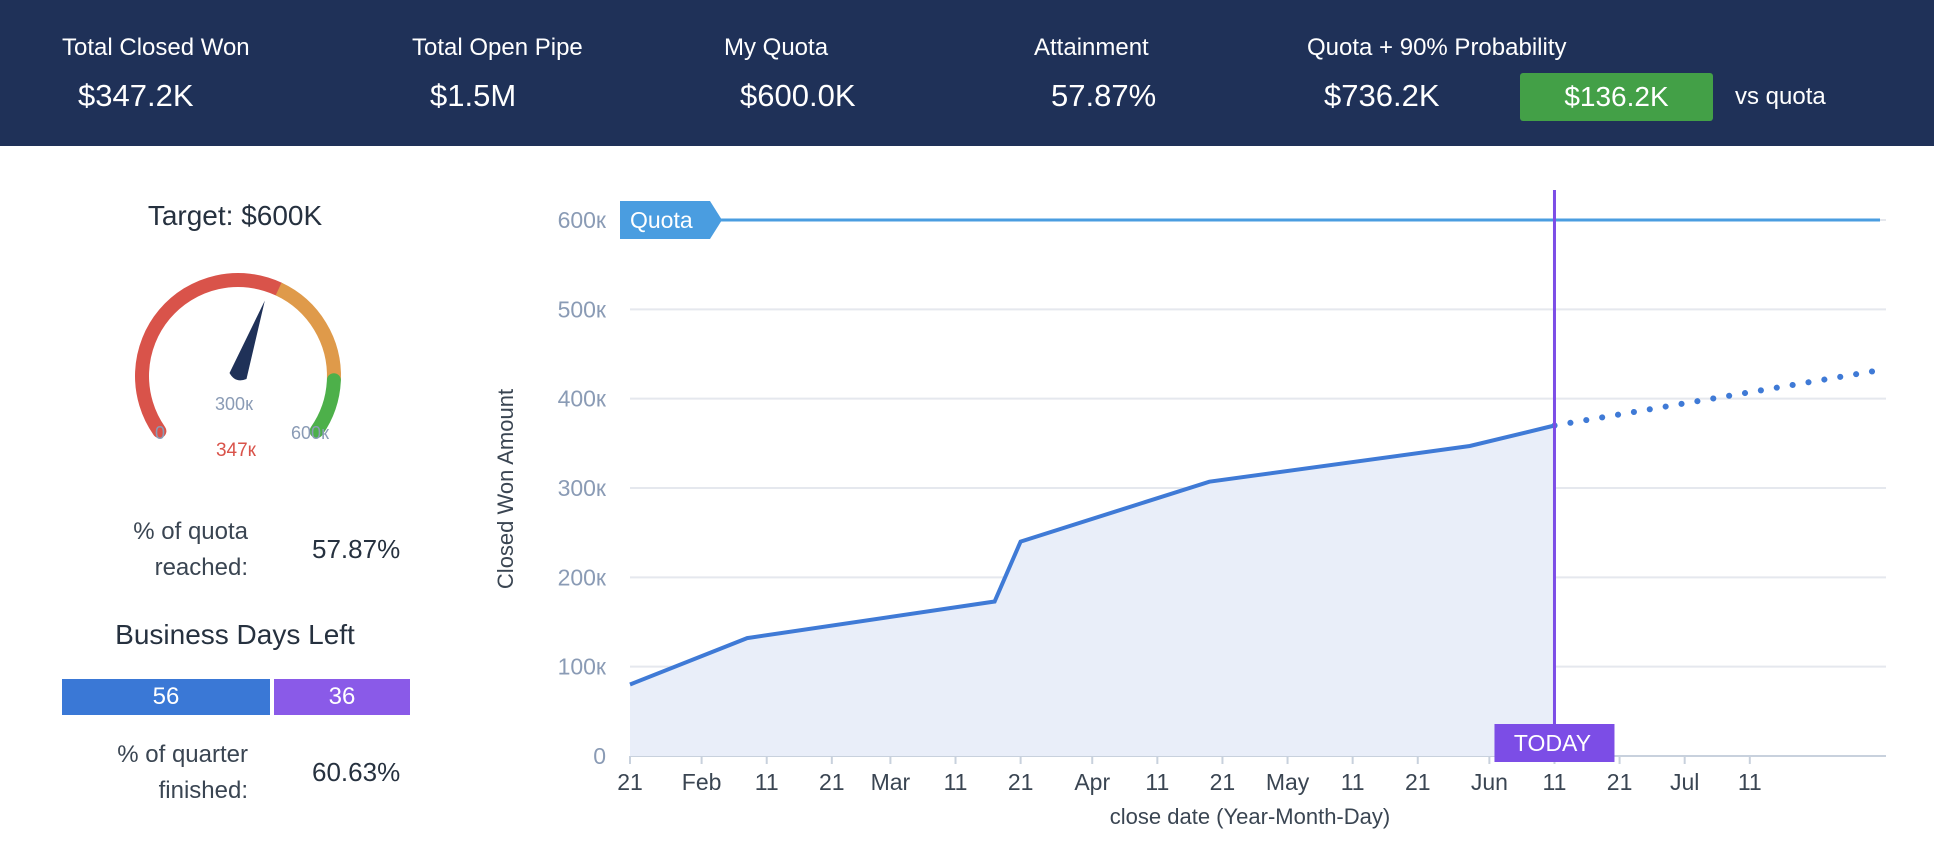 This screenshot has width=1934, height=860. I want to click on gauge-arc-red, so click(210, 356).